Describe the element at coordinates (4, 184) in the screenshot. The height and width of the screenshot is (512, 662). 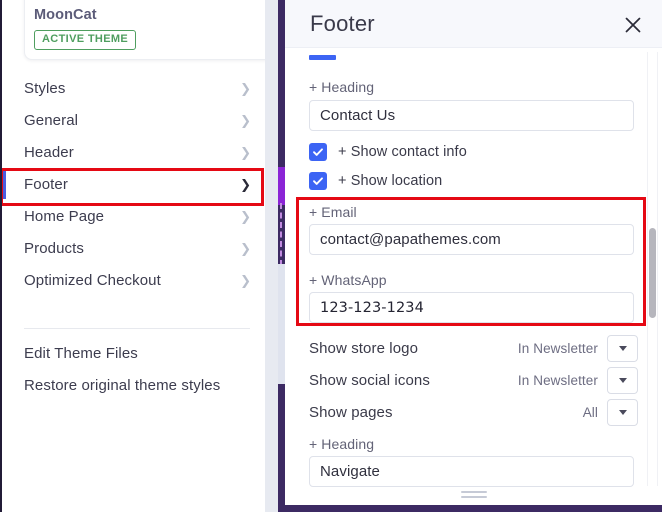
I see `active-accent-bar` at that location.